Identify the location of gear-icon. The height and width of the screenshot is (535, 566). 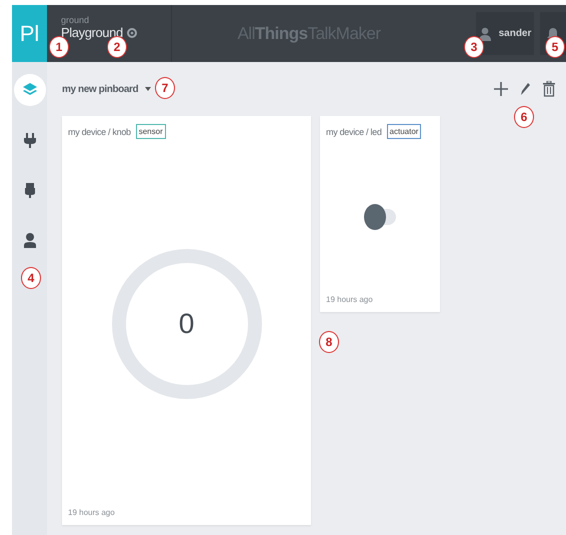
(131, 33).